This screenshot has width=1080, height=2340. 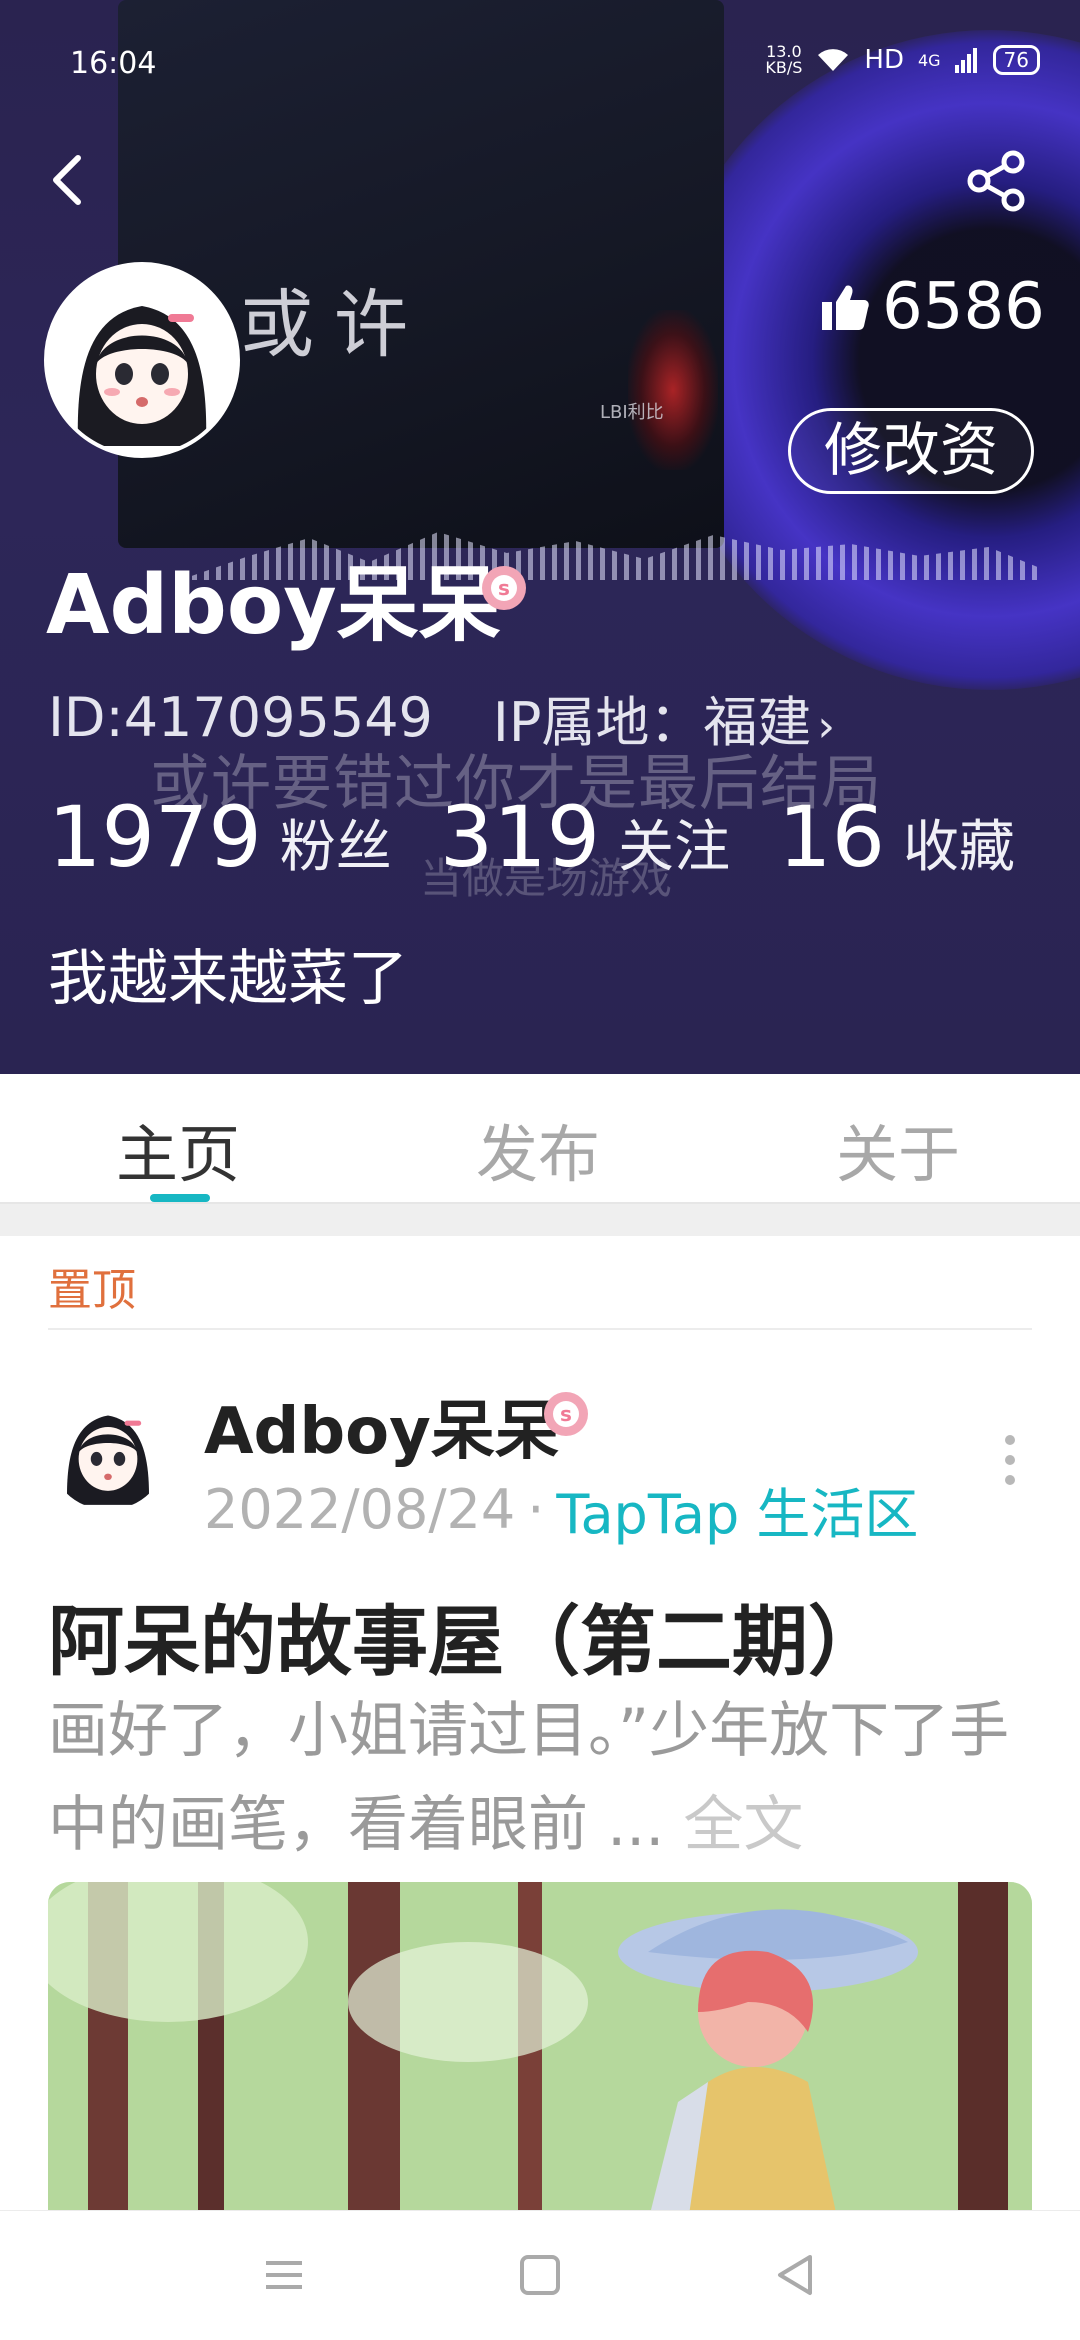 What do you see at coordinates (92, 1290) in the screenshot?
I see `pinned-label: 置顶` at bounding box center [92, 1290].